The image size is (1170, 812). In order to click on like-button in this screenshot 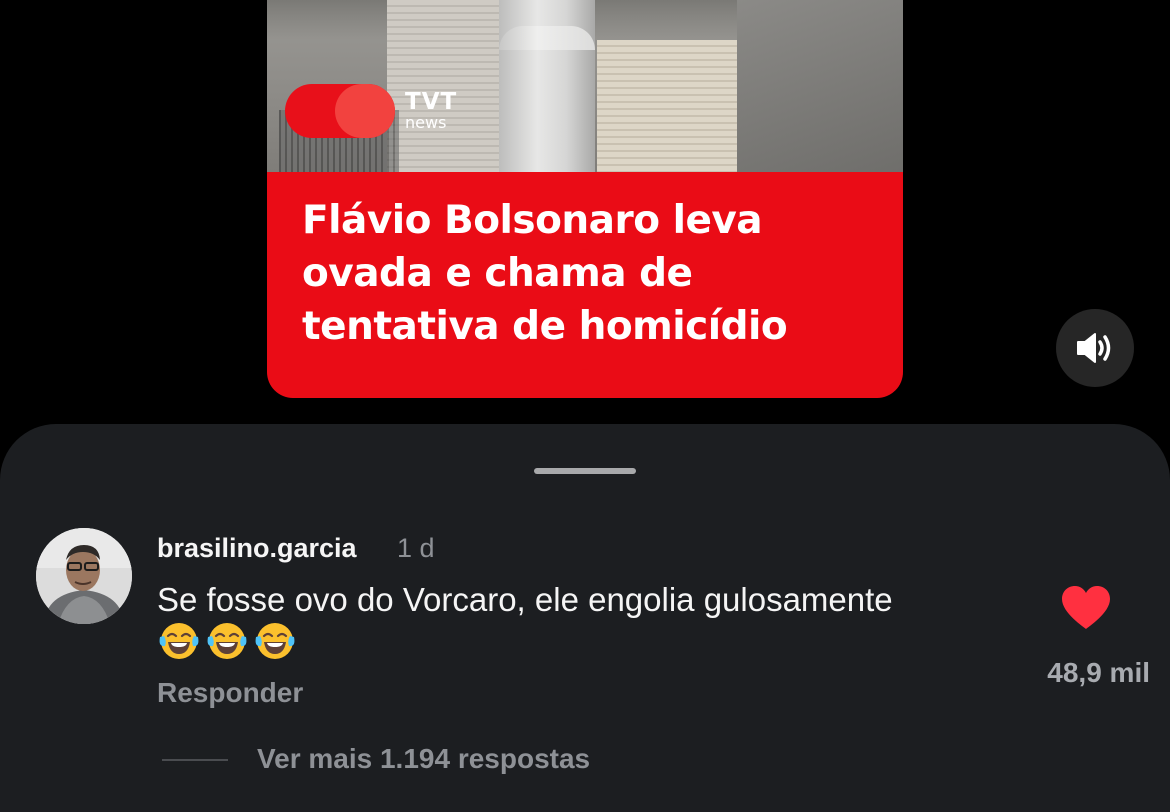, I will do `click(1086, 610)`.